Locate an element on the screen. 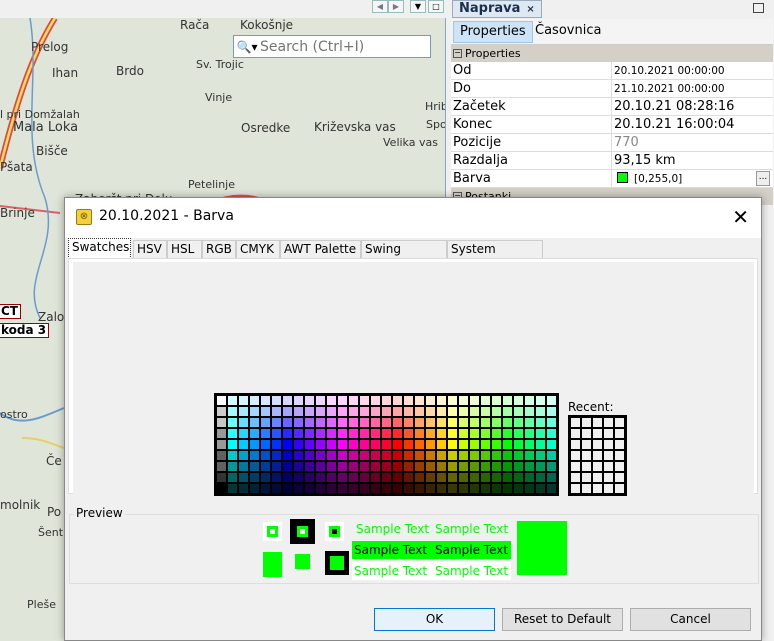 This screenshot has height=641, width=774. search-input is located at coordinates (342, 46).